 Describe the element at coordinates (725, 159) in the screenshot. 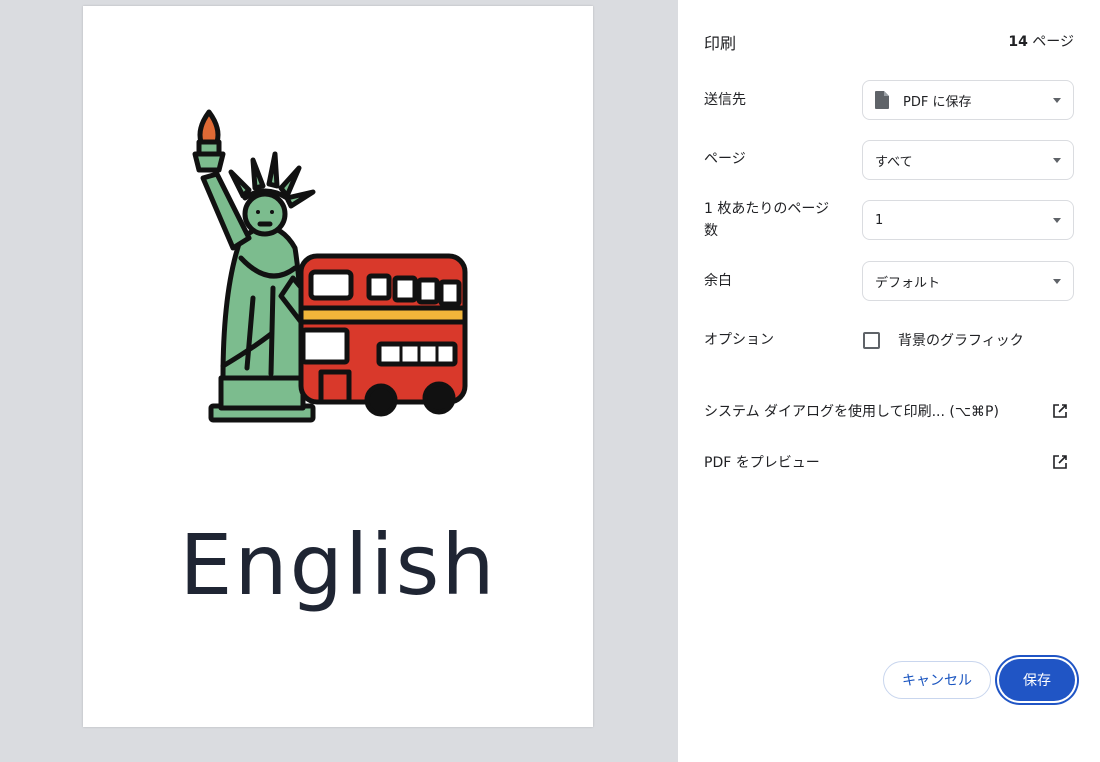

I see `pages-label: ページ` at that location.